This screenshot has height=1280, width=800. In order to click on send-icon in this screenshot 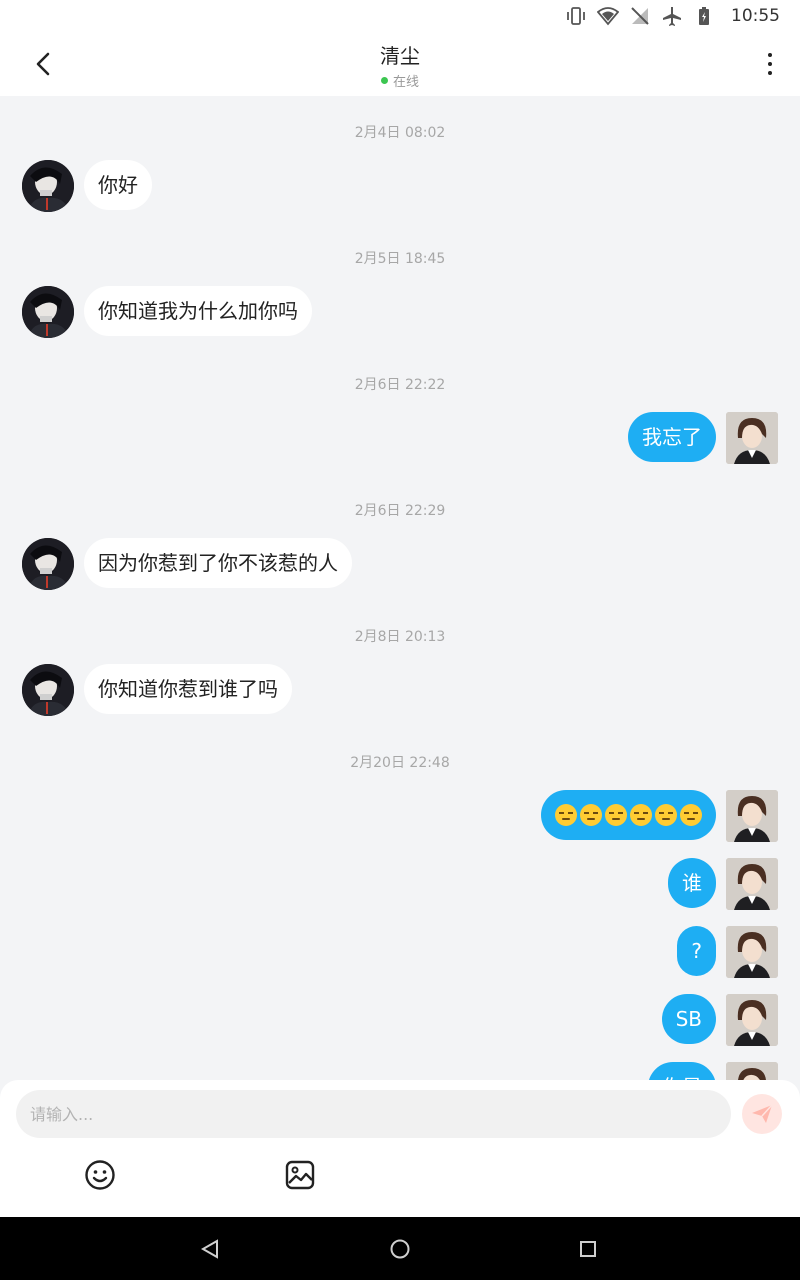, I will do `click(762, 1113)`.